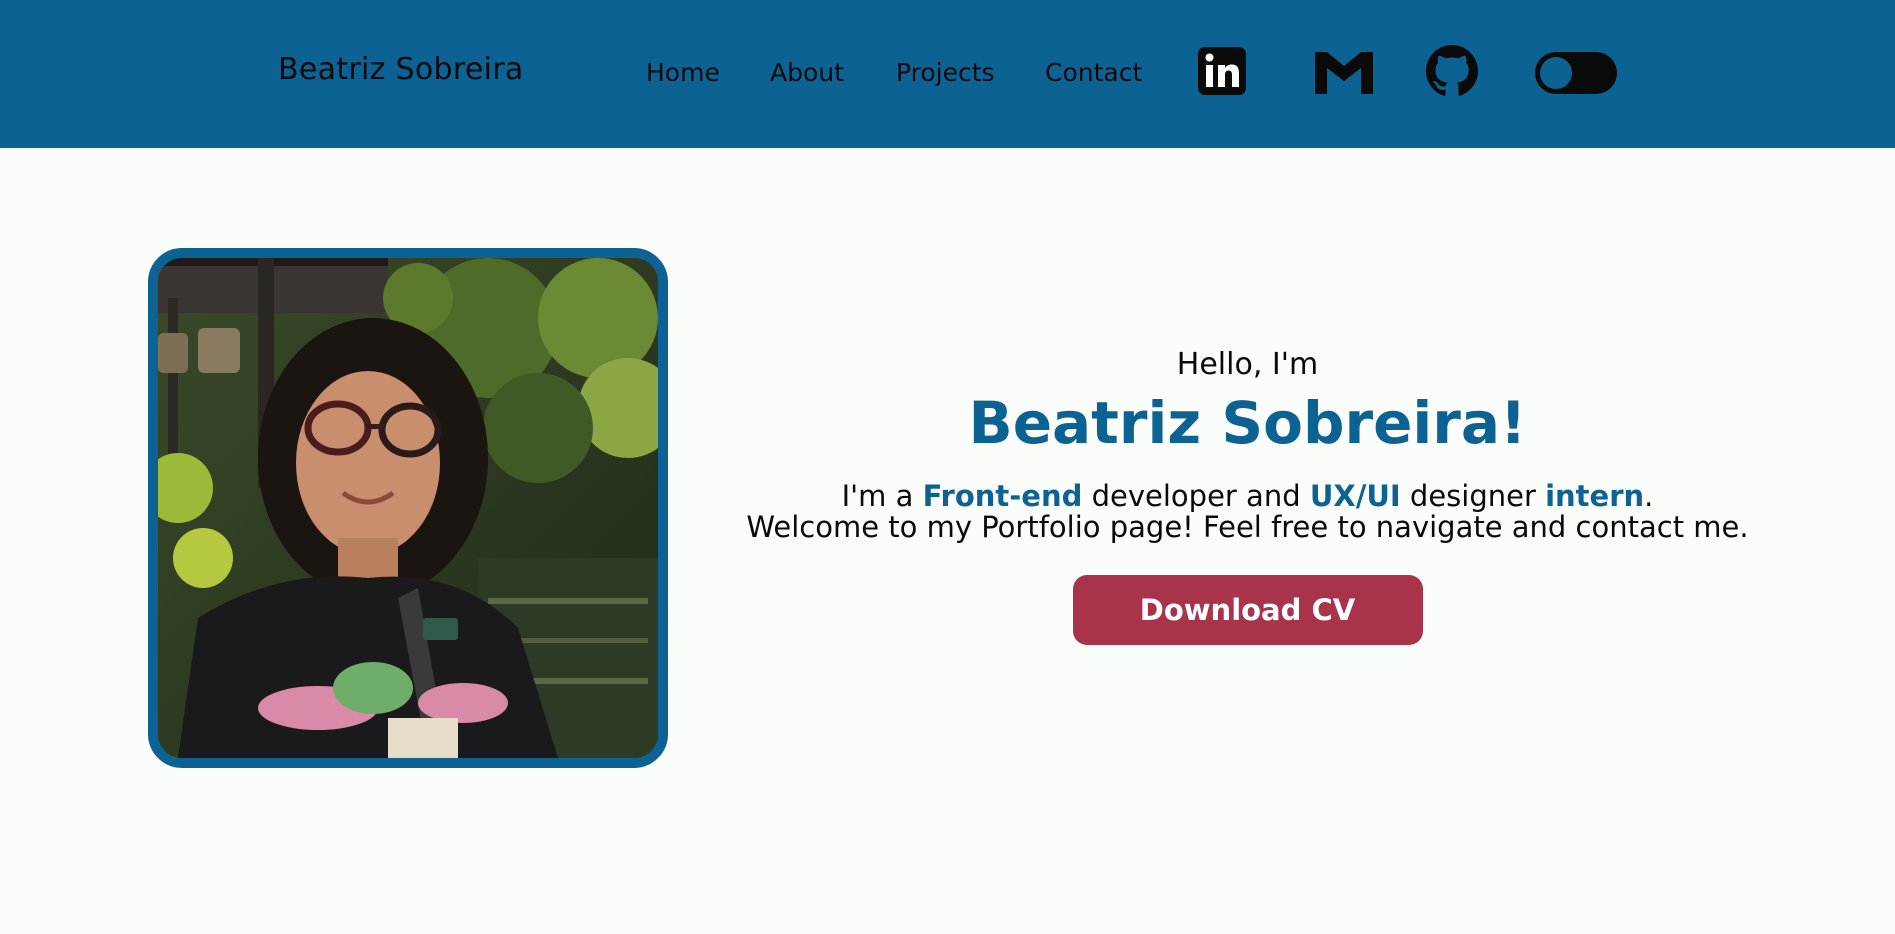  What do you see at coordinates (683, 72) in the screenshot?
I see `nav-link-home: Home` at bounding box center [683, 72].